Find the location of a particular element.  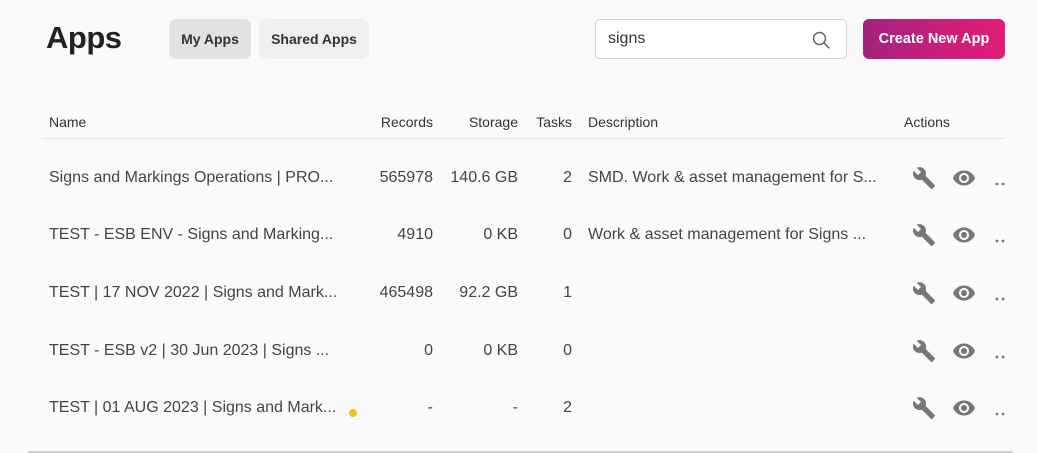

cell-records: 0 is located at coordinates (428, 350).